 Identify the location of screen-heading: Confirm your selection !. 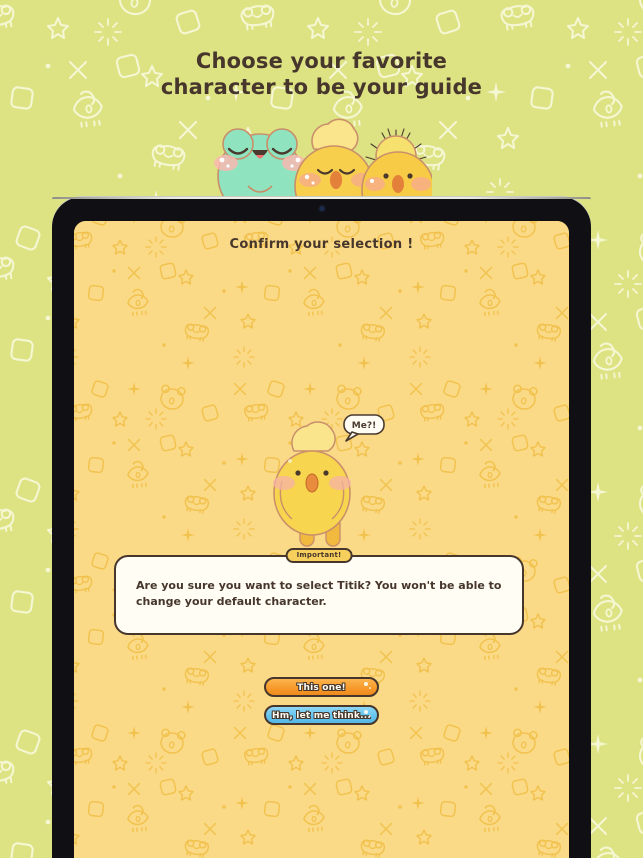
(321, 244).